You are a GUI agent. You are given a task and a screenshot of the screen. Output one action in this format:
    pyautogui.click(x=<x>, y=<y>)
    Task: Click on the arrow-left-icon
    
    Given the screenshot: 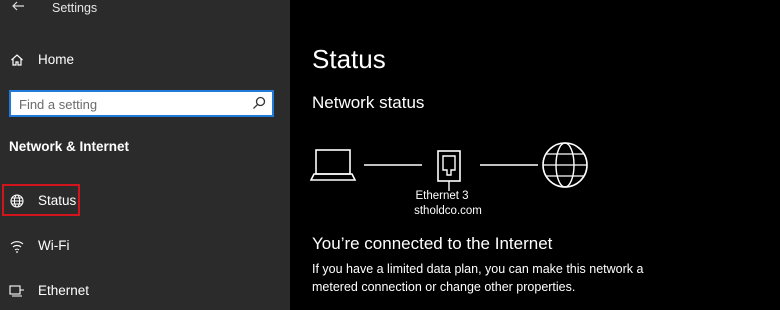 What is the action you would take?
    pyautogui.click(x=18, y=7)
    